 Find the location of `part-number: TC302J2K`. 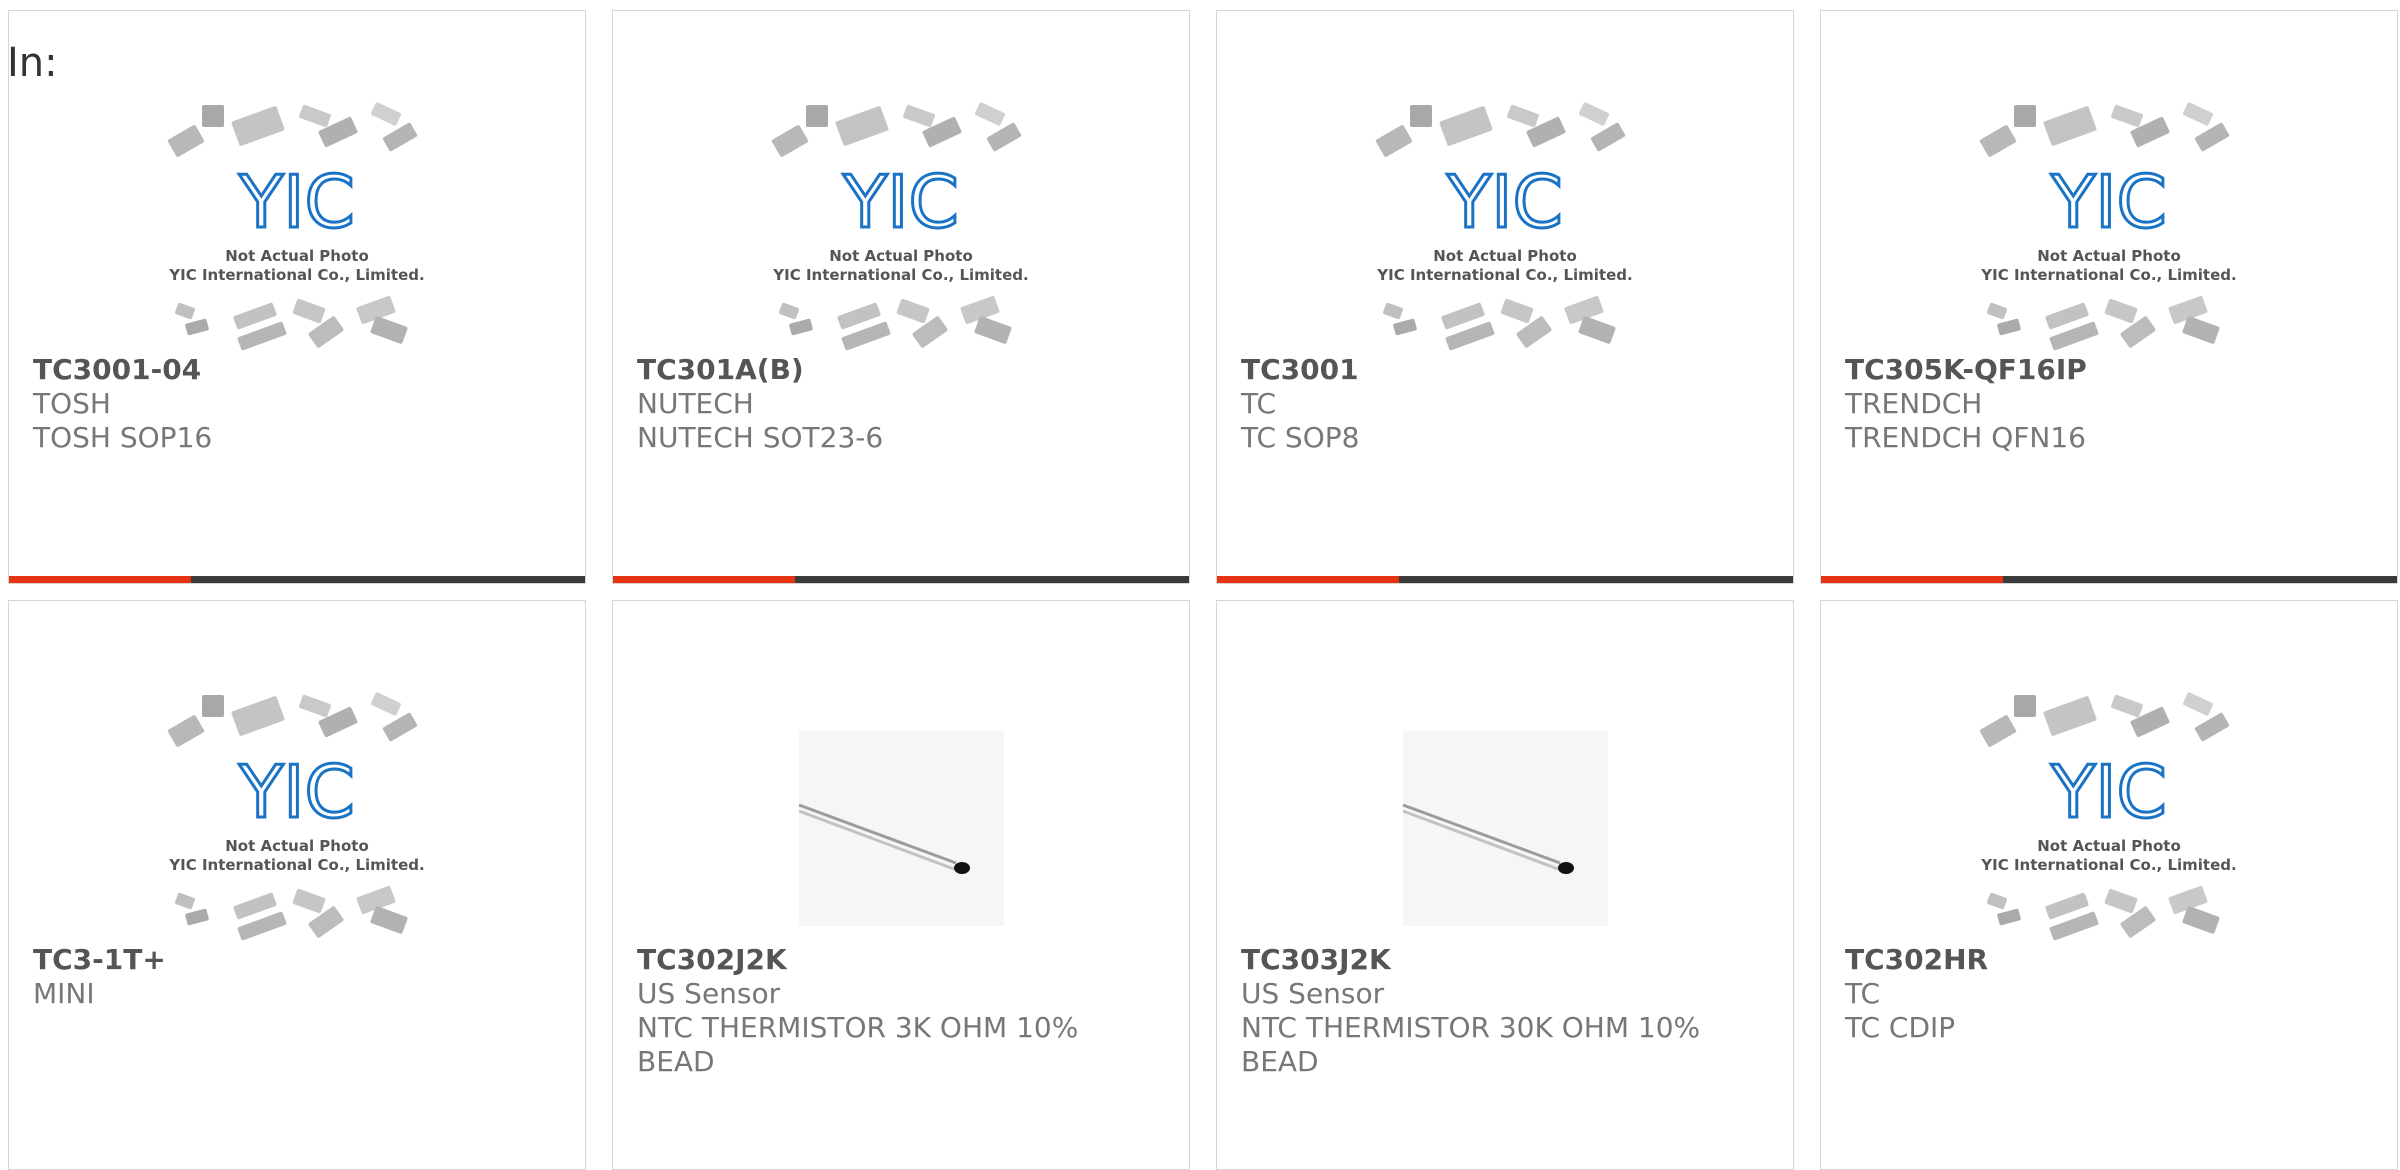

part-number: TC302J2K is located at coordinates (898, 960).